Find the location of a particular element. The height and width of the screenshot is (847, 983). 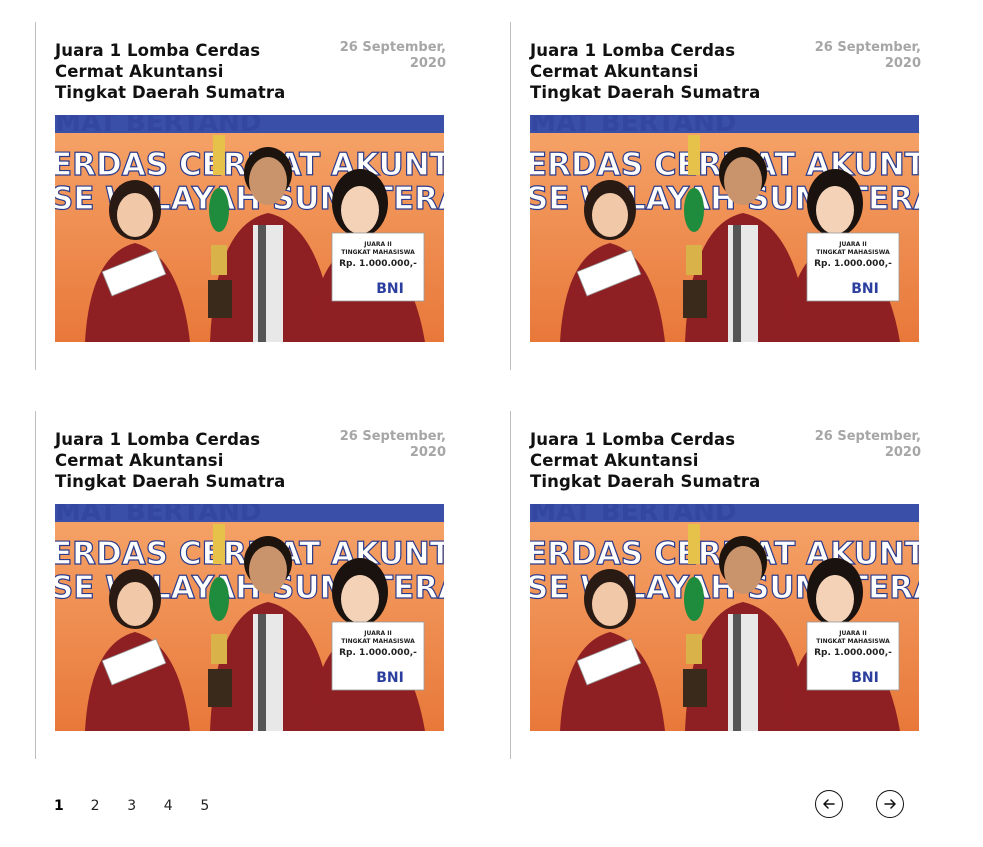

prev-page-button is located at coordinates (829, 804).